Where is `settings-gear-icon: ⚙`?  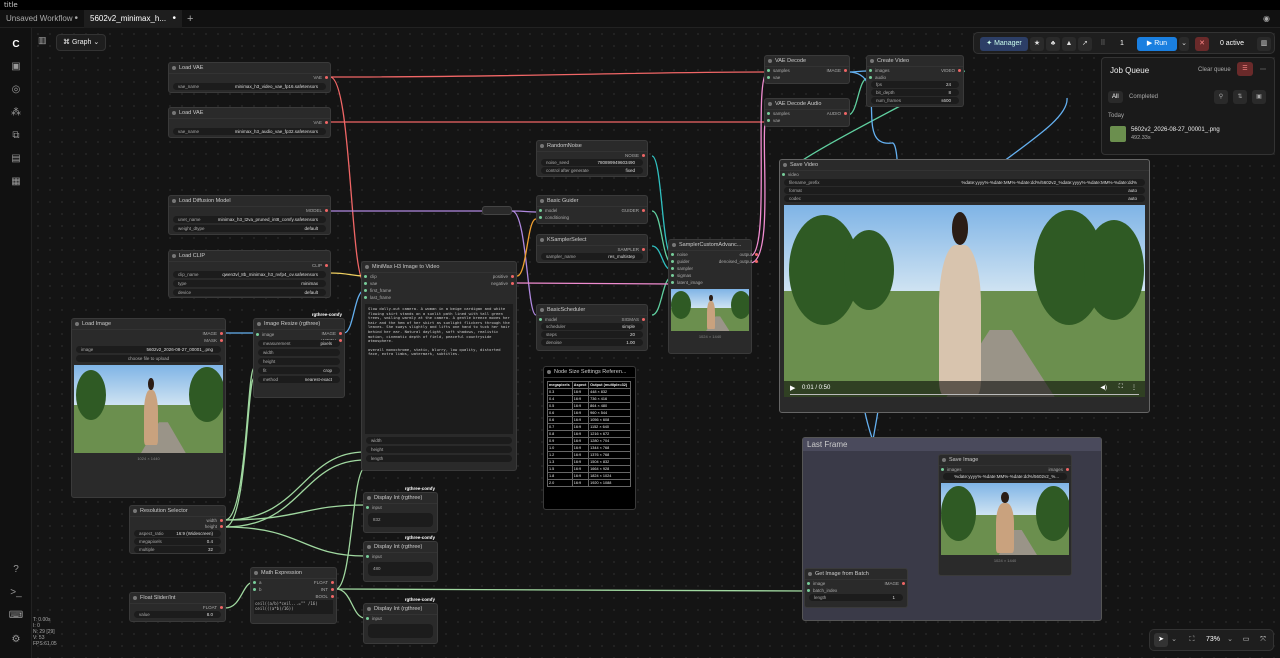
settings-gear-icon: ⚙ is located at coordinates (16, 640).